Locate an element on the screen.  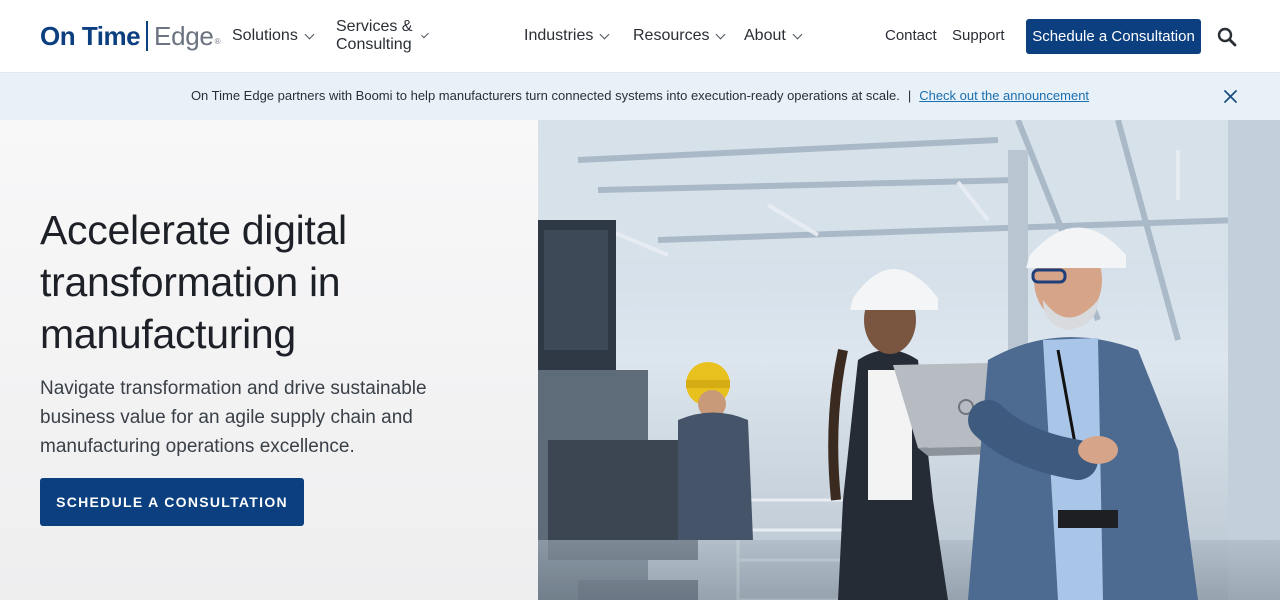
nav-item-industries: Industries is located at coordinates (567, 36).